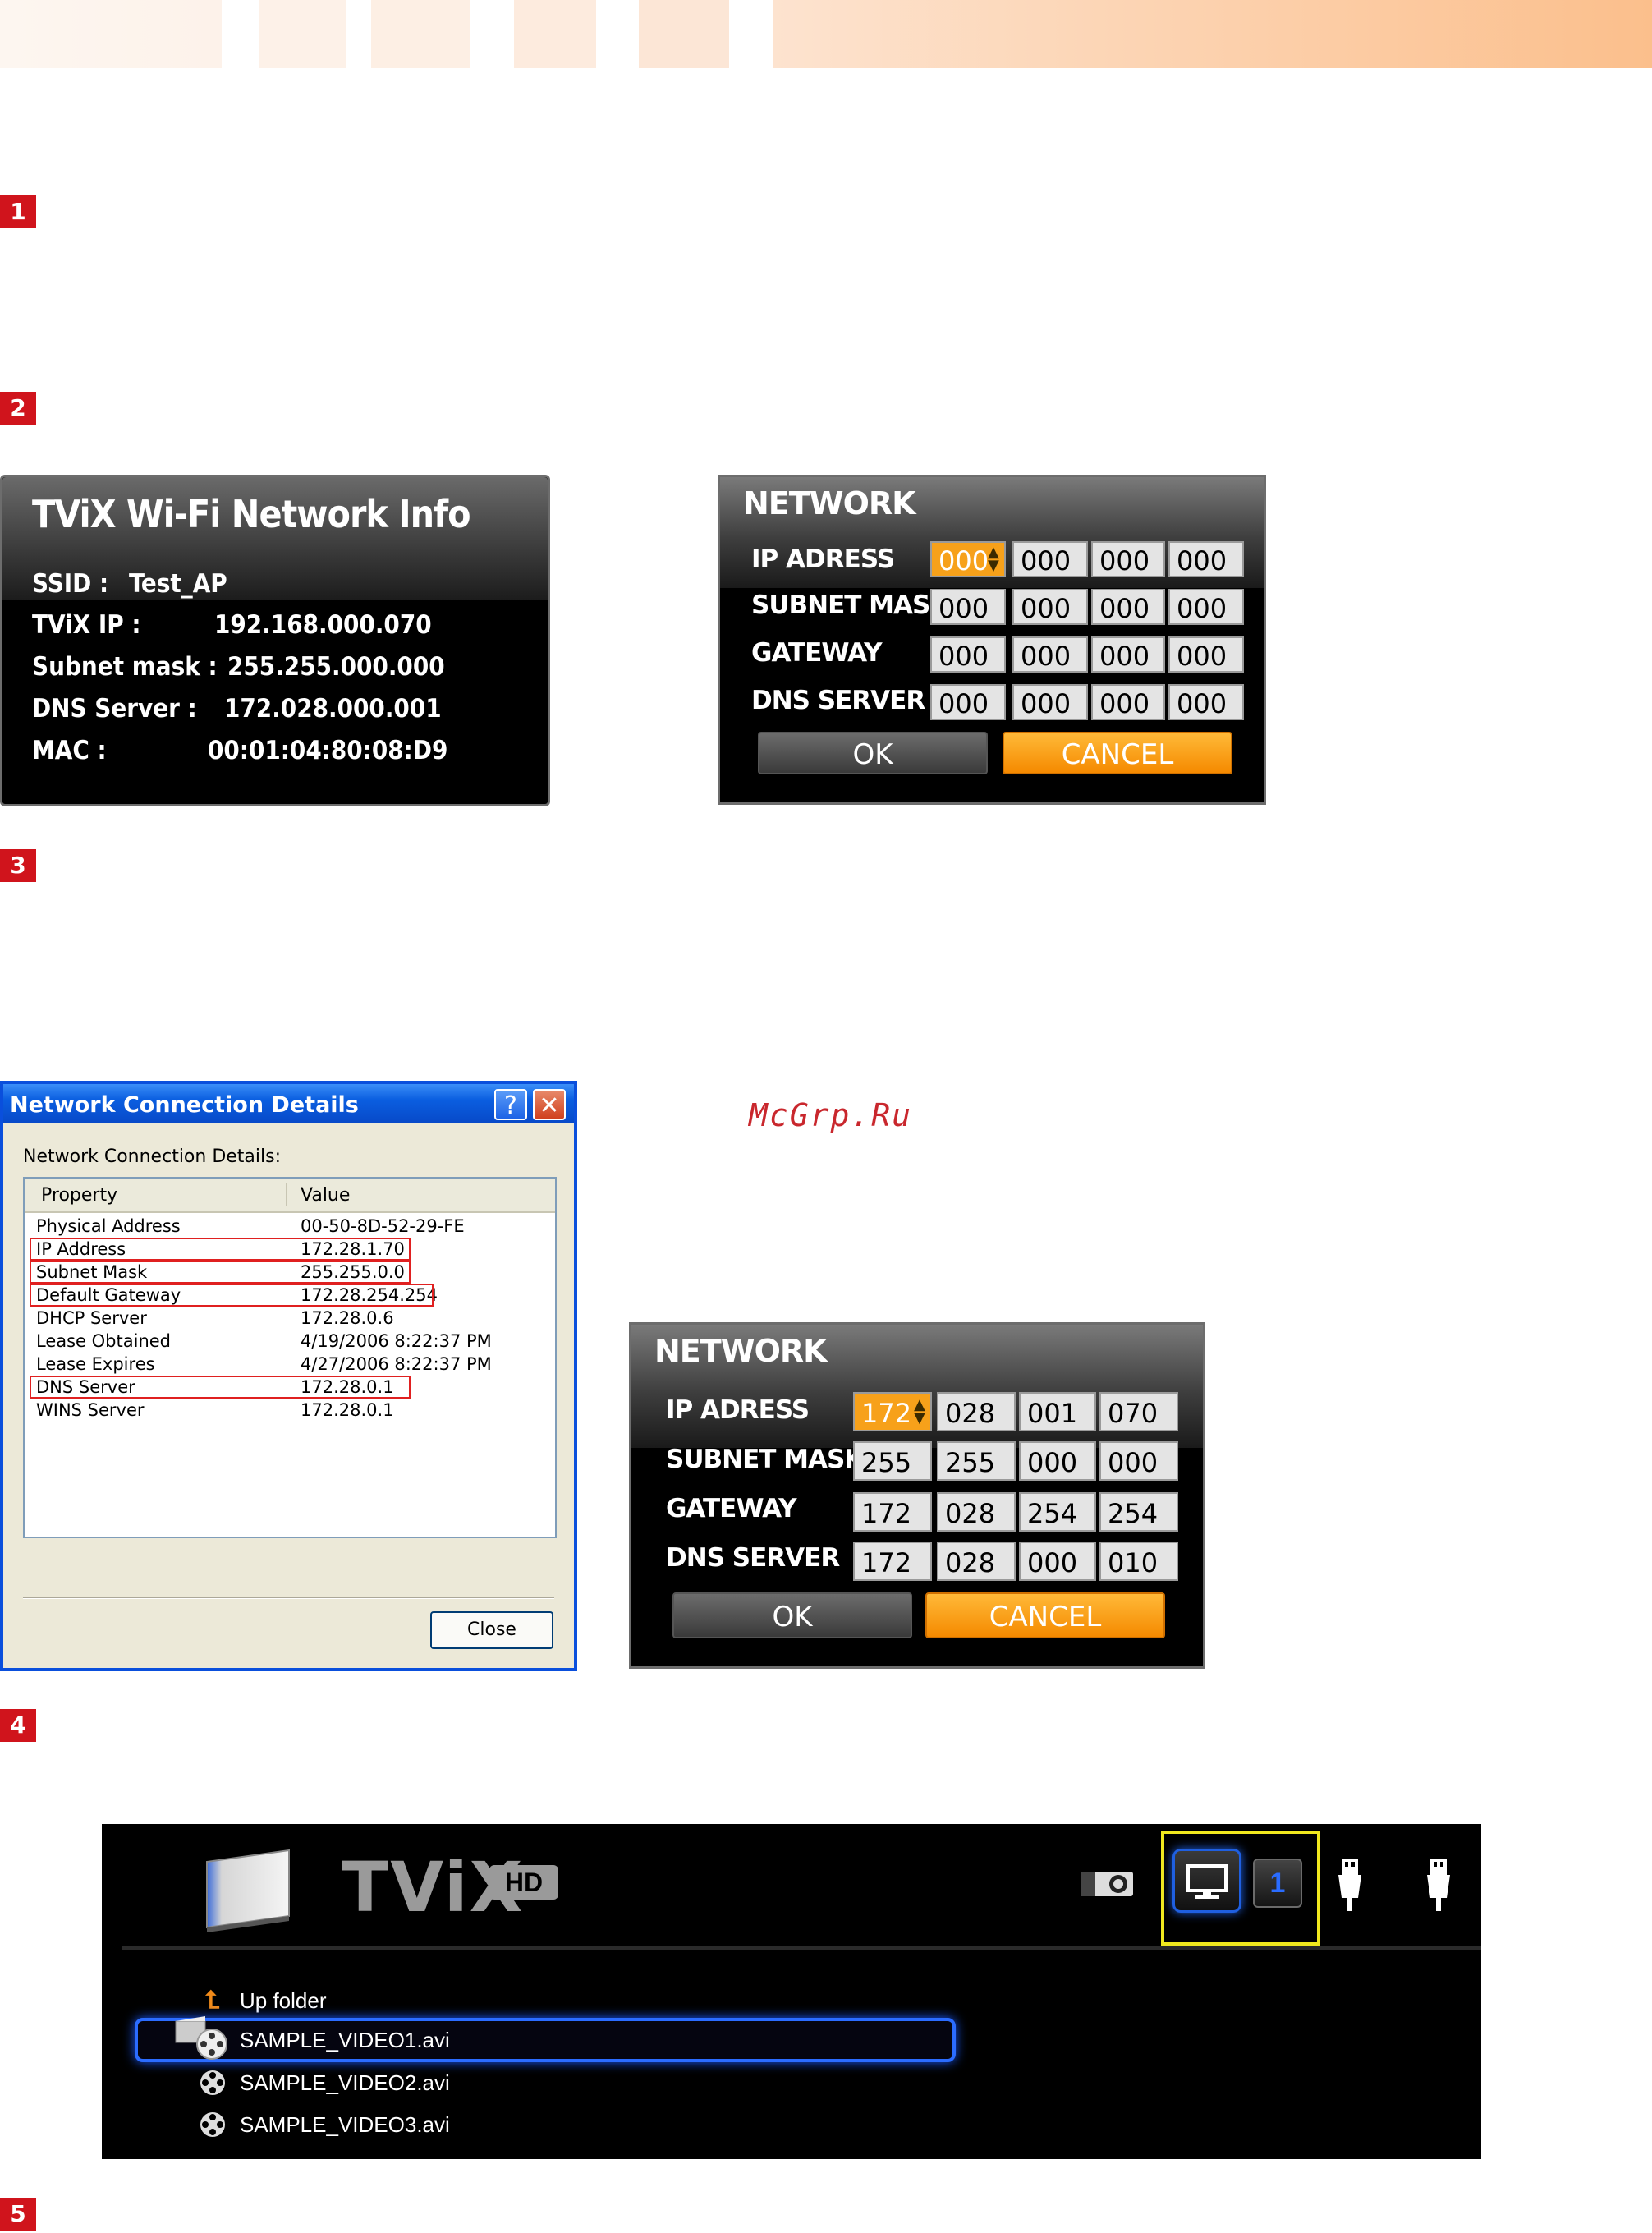 The height and width of the screenshot is (2233, 1652). What do you see at coordinates (511, 1104) in the screenshot?
I see `help-icon: ?` at bounding box center [511, 1104].